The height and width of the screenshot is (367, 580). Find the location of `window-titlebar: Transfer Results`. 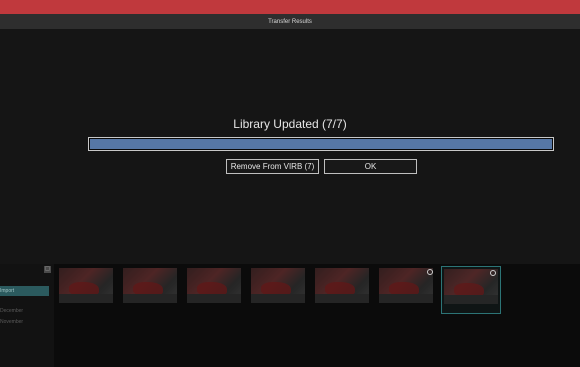

window-titlebar: Transfer Results is located at coordinates (290, 21).